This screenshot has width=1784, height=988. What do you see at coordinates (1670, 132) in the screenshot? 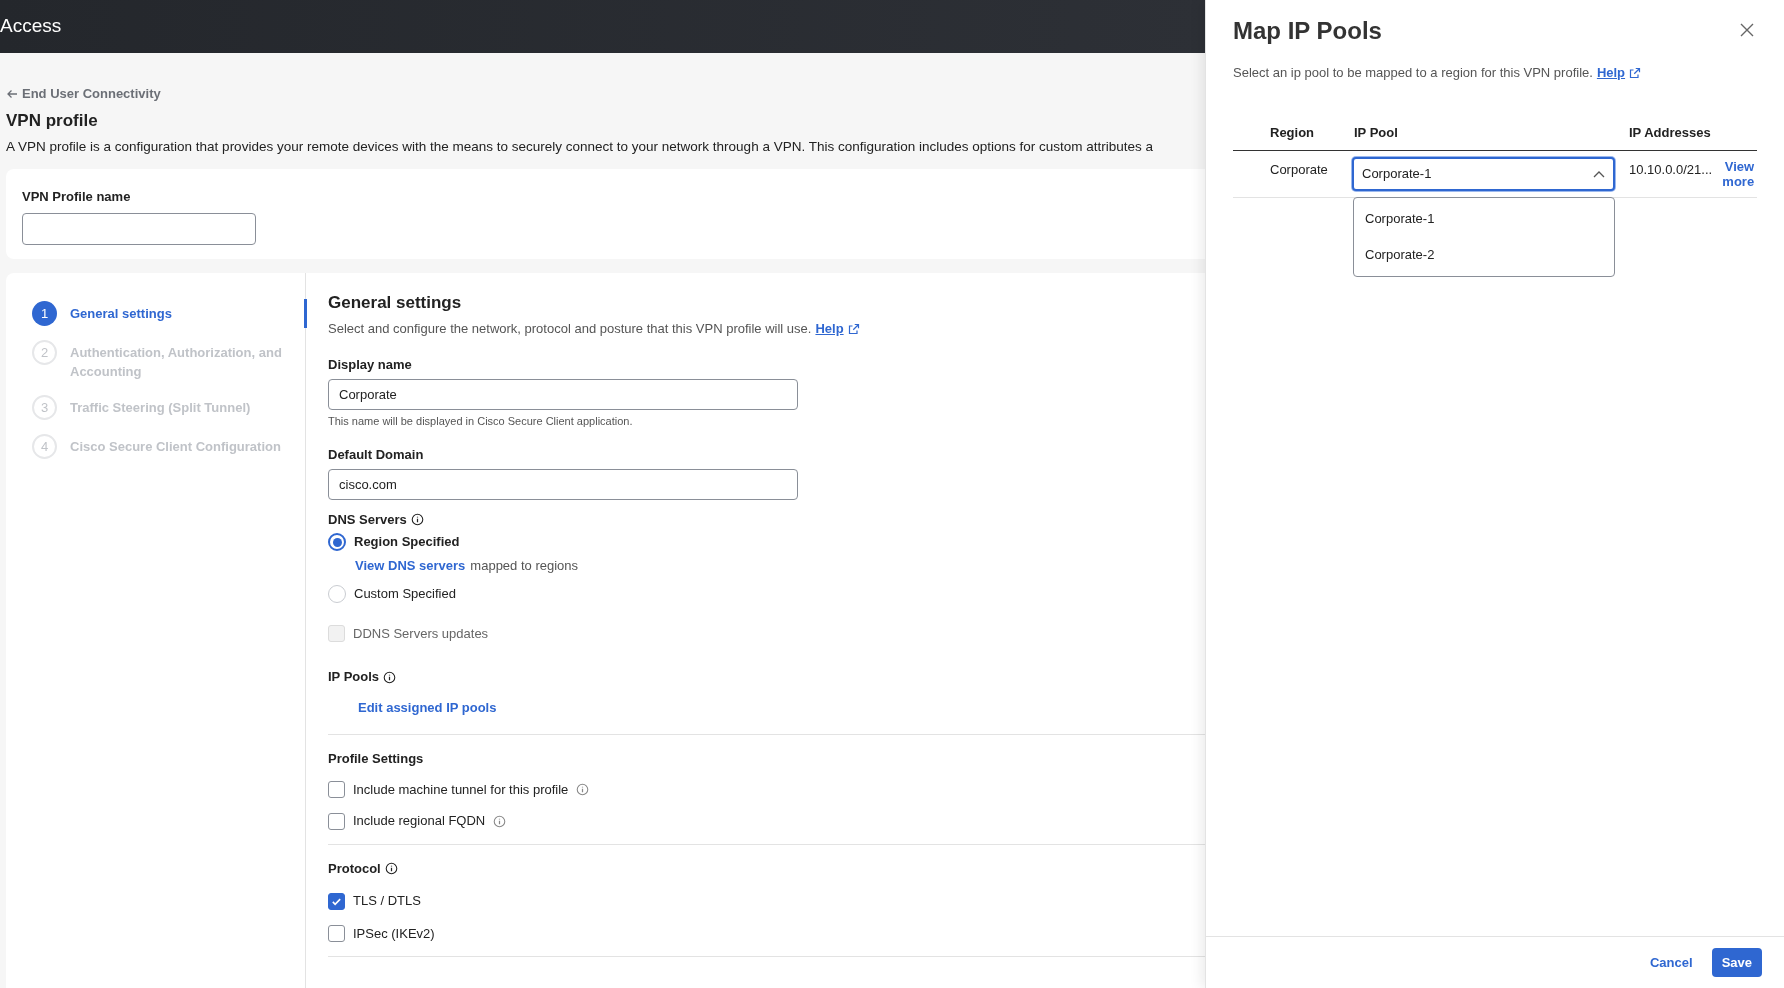
I see `column-header: IP Addresses` at bounding box center [1670, 132].